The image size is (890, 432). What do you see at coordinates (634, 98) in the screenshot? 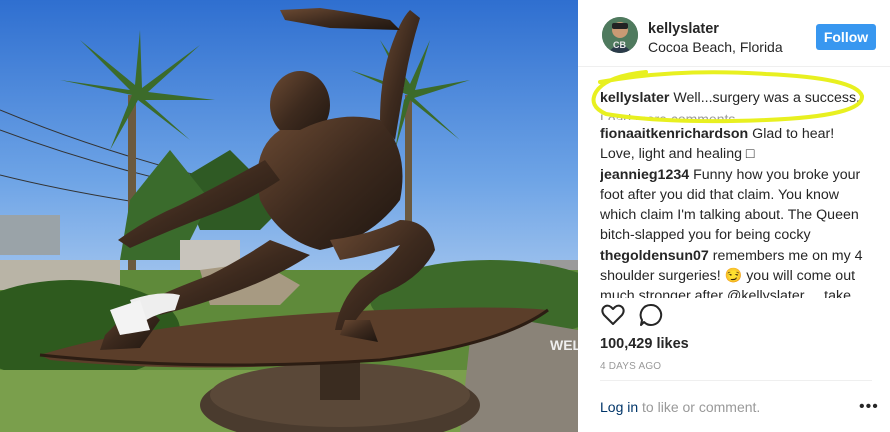
I see `caption-username: kellyslater` at bounding box center [634, 98].